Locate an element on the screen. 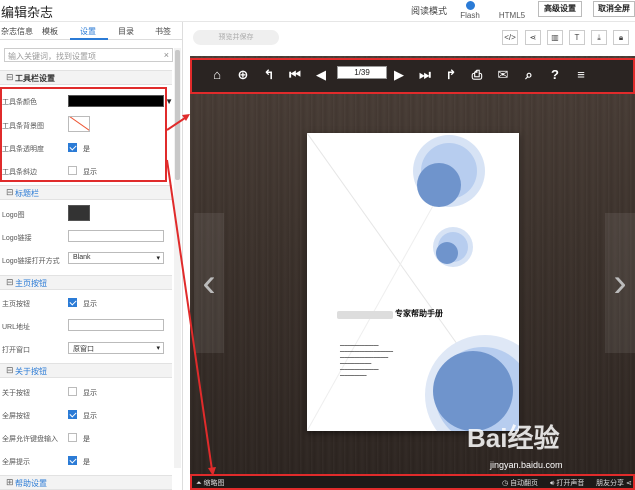 This screenshot has width=635, height=490. annotation-arrows is located at coordinates (191, 295).